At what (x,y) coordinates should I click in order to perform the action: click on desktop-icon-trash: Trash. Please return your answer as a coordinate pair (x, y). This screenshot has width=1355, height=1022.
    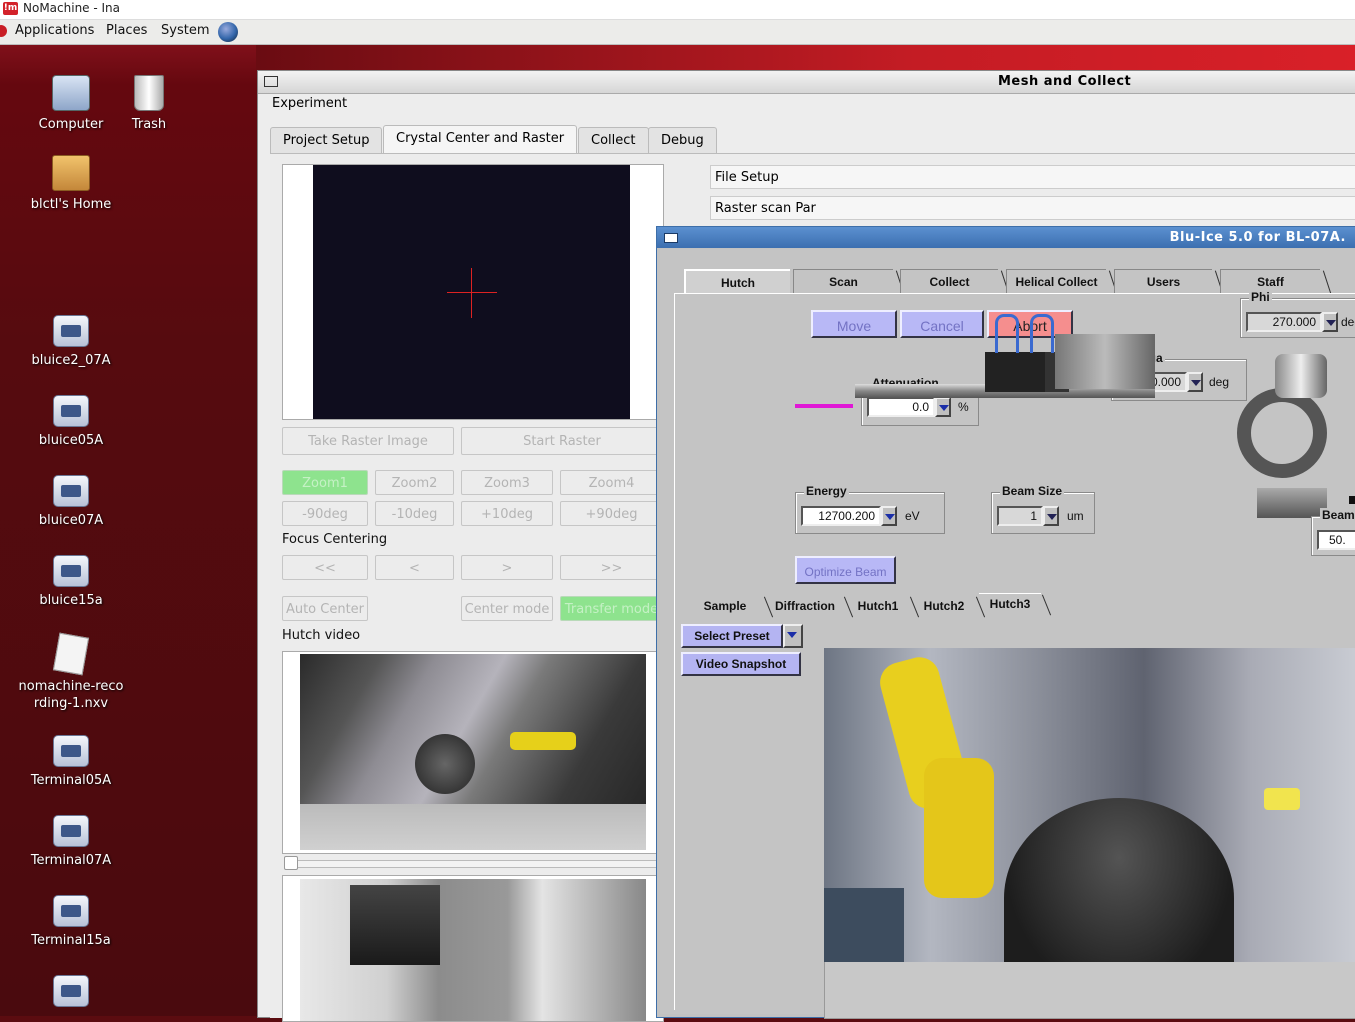
    Looking at the image, I should click on (149, 104).